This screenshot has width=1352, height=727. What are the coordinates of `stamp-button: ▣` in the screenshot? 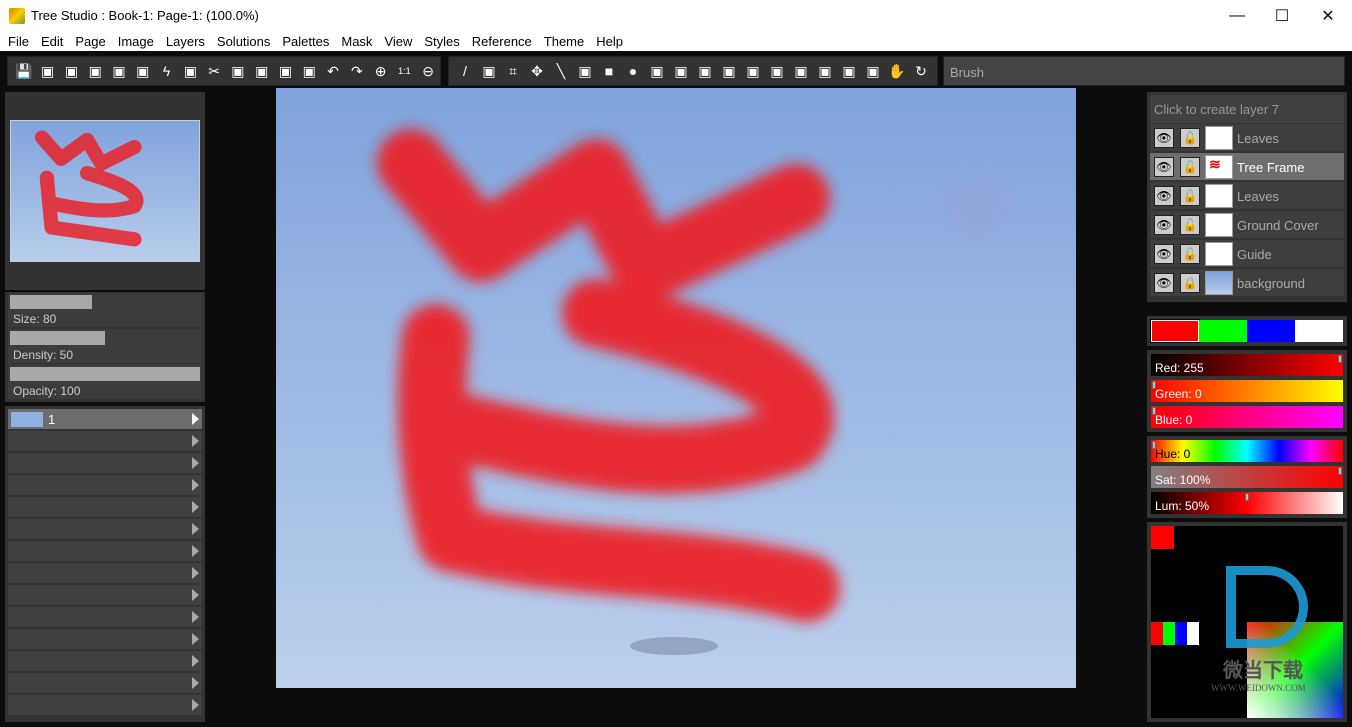 It's located at (873, 71).